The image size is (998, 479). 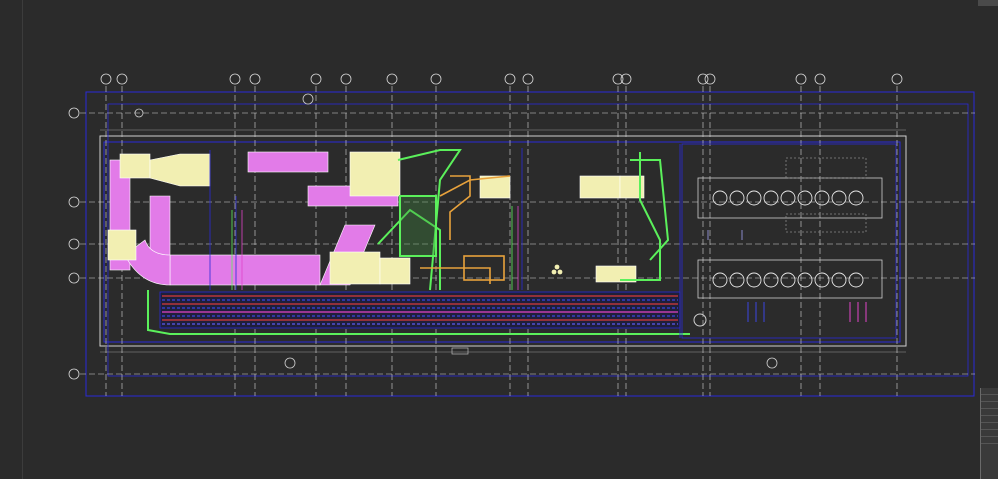 What do you see at coordinates (789, 241) in the screenshot?
I see `equipment-room` at bounding box center [789, 241].